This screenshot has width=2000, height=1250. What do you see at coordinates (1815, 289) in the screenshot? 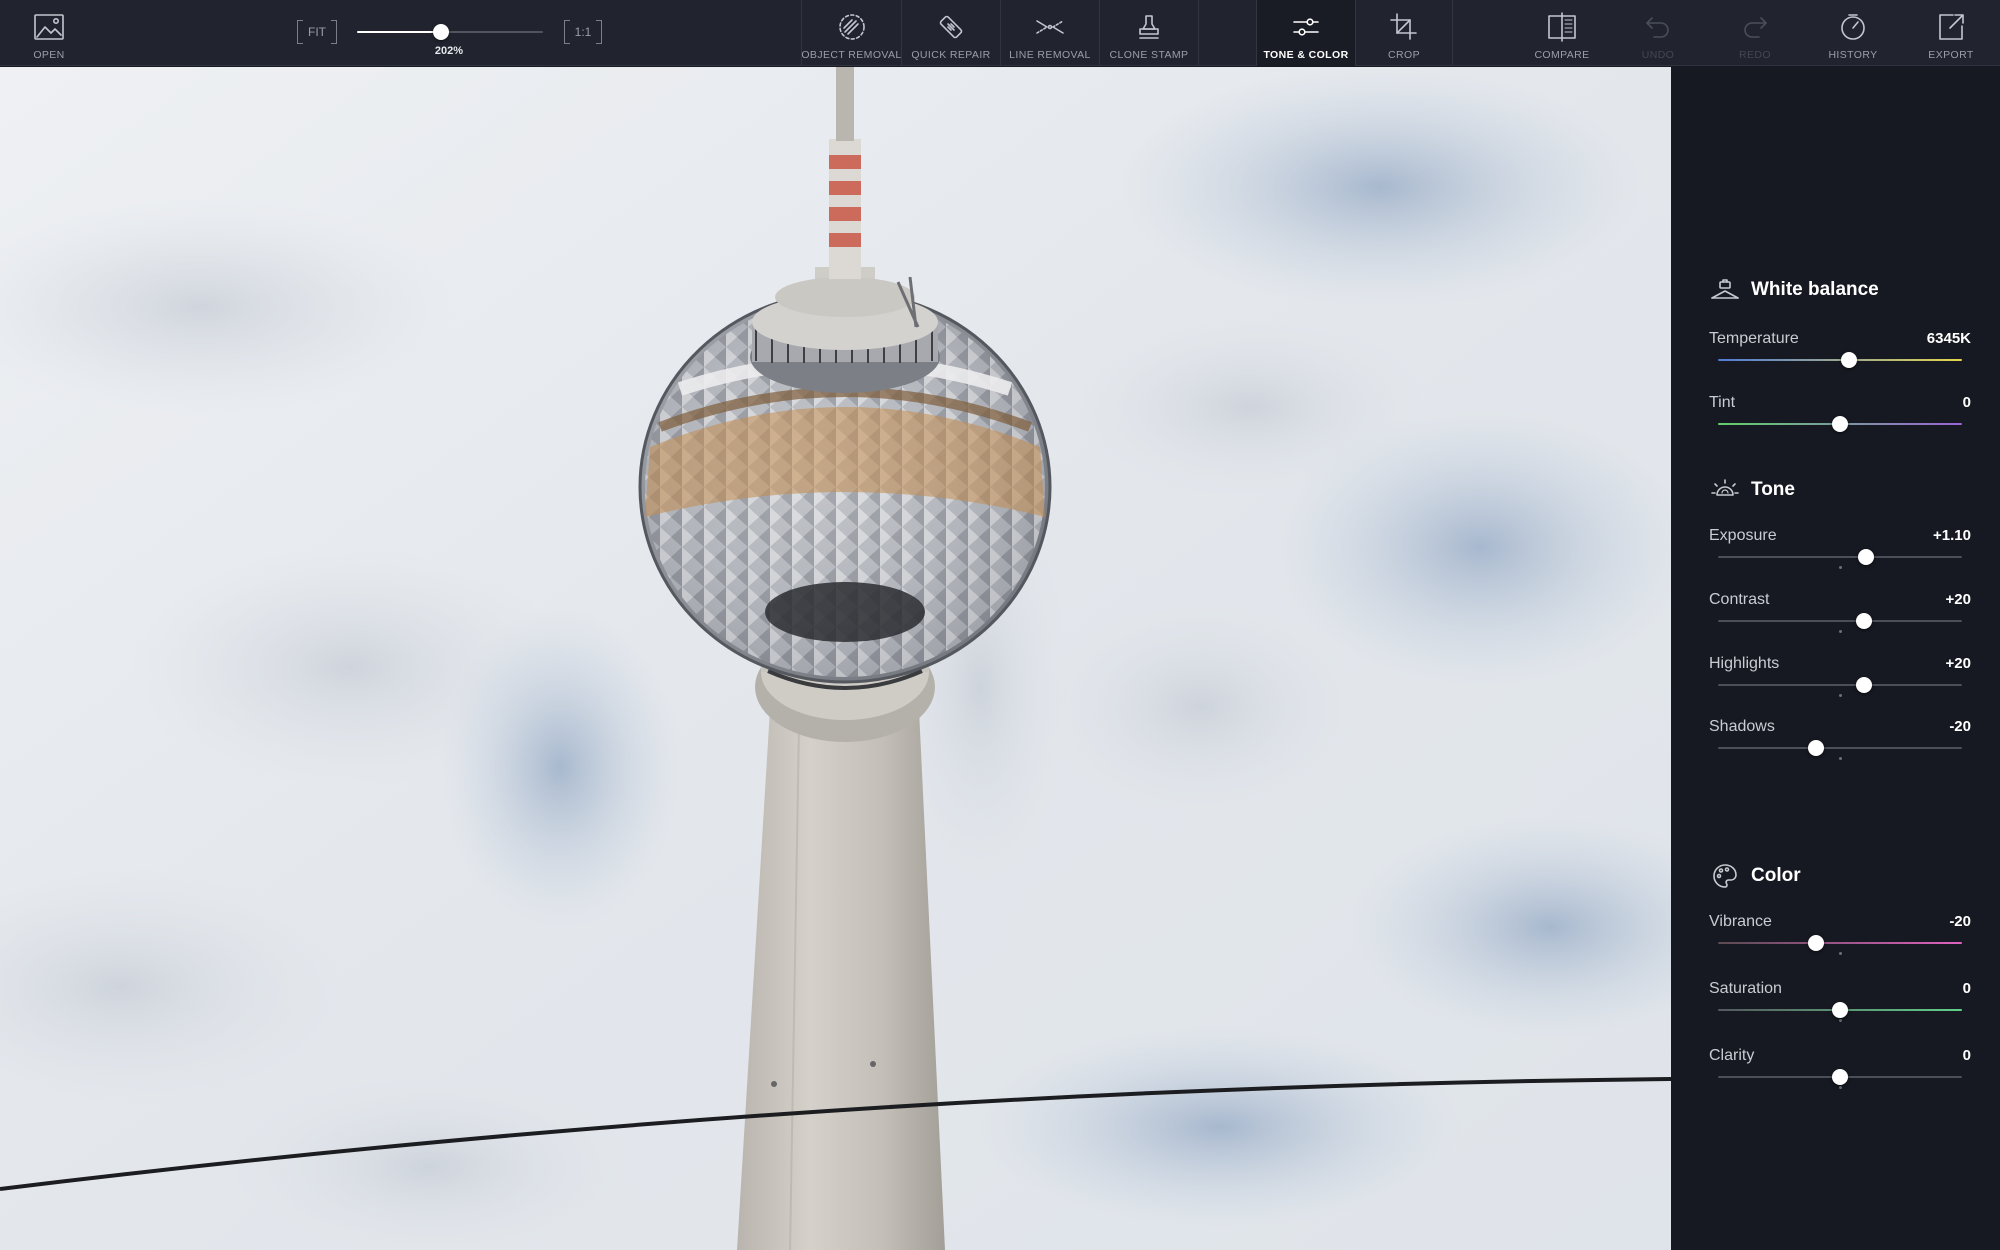
I see `white-balance-title: White balance` at bounding box center [1815, 289].